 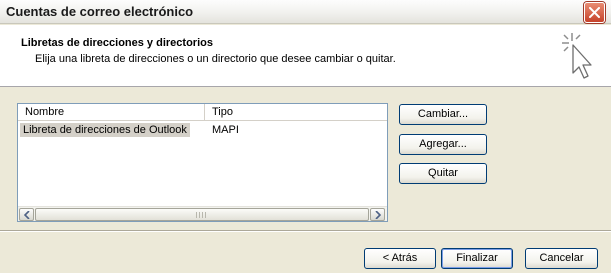 I want to click on list-item-tipo: MAPI, so click(x=225, y=130).